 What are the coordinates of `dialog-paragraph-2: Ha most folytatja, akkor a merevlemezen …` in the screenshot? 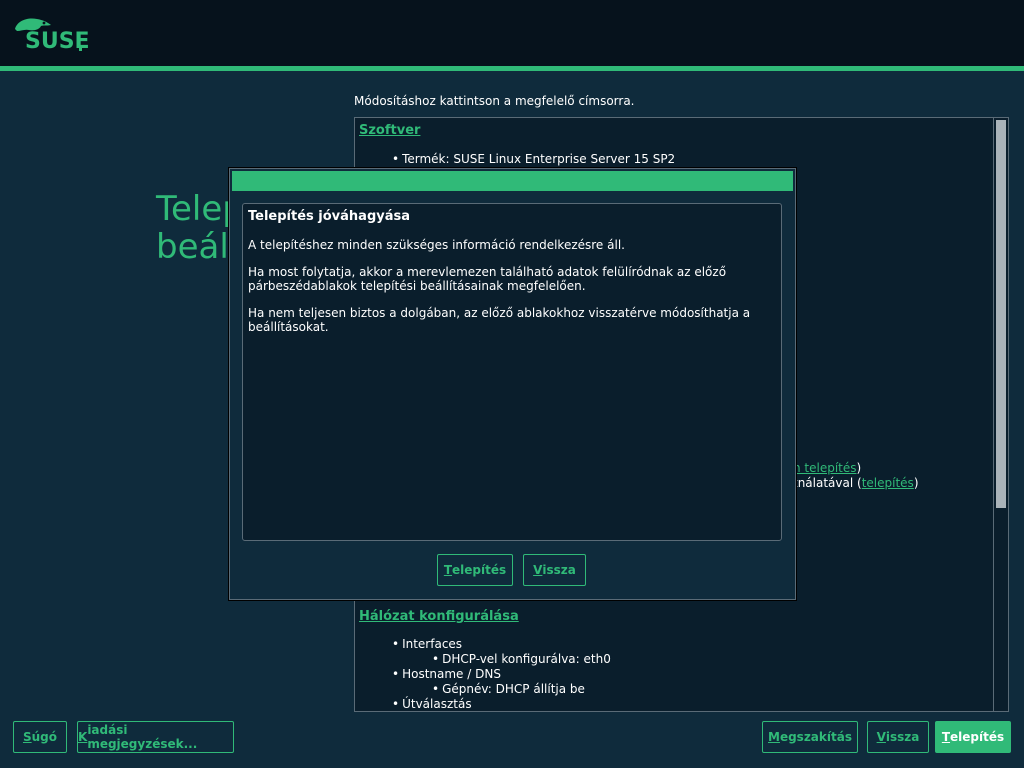 It's located at (487, 279).